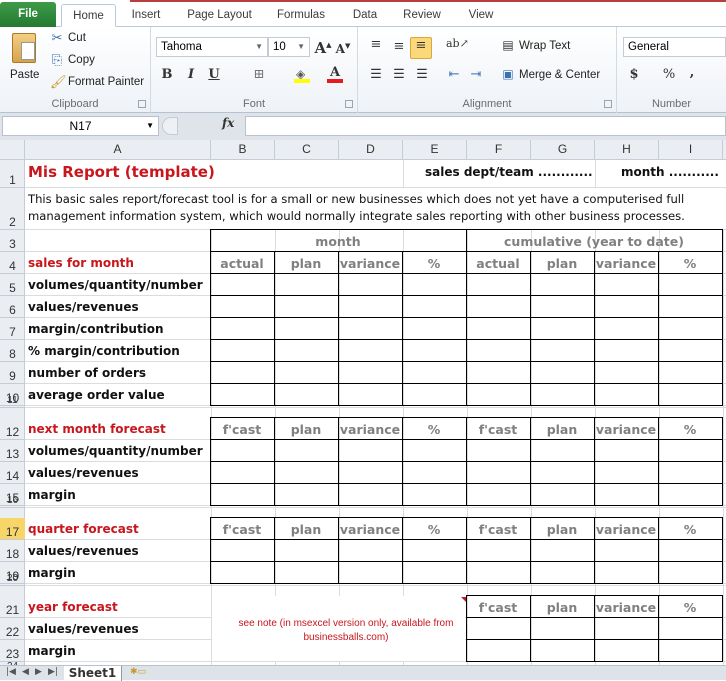 The image size is (726, 681). I want to click on merge-center-button: Merge & Center, so click(559, 75).